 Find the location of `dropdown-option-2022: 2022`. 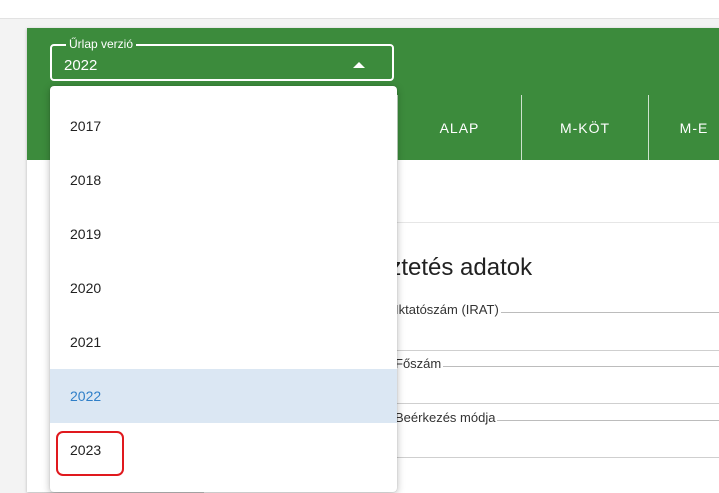

dropdown-option-2022: 2022 is located at coordinates (223, 396).